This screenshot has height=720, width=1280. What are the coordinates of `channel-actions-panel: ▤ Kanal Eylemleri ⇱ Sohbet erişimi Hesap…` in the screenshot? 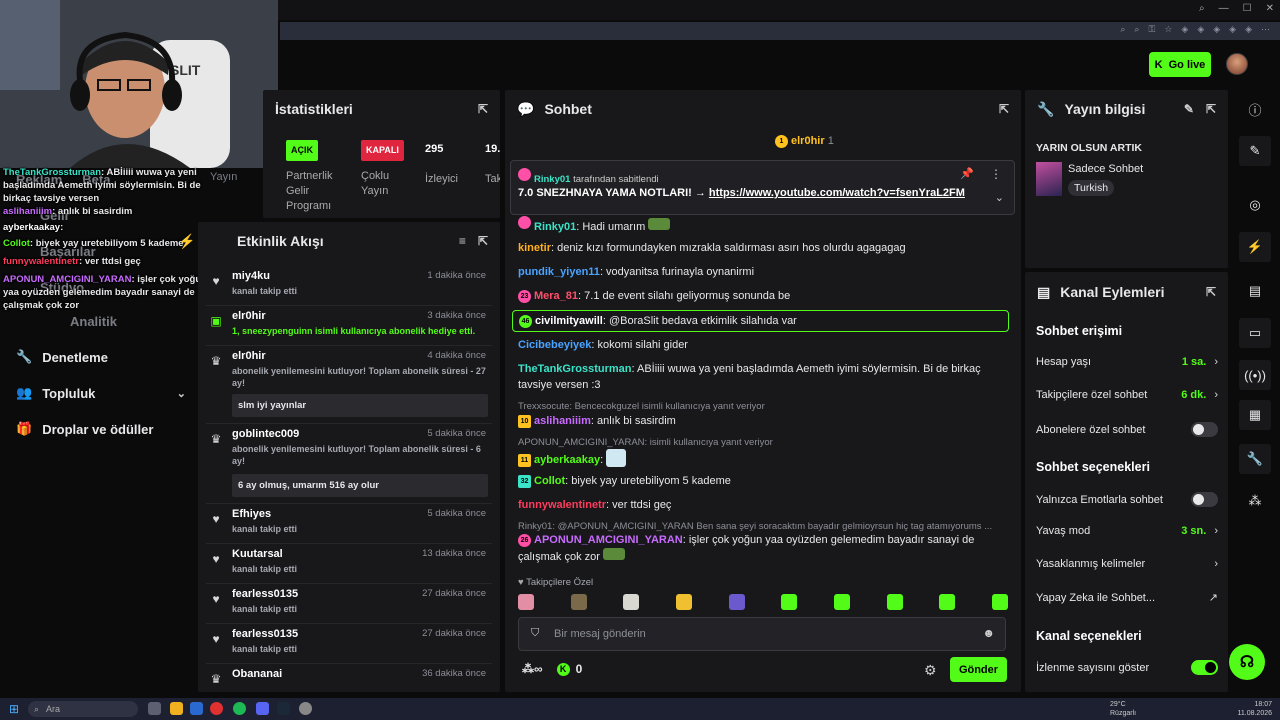 It's located at (1126, 482).